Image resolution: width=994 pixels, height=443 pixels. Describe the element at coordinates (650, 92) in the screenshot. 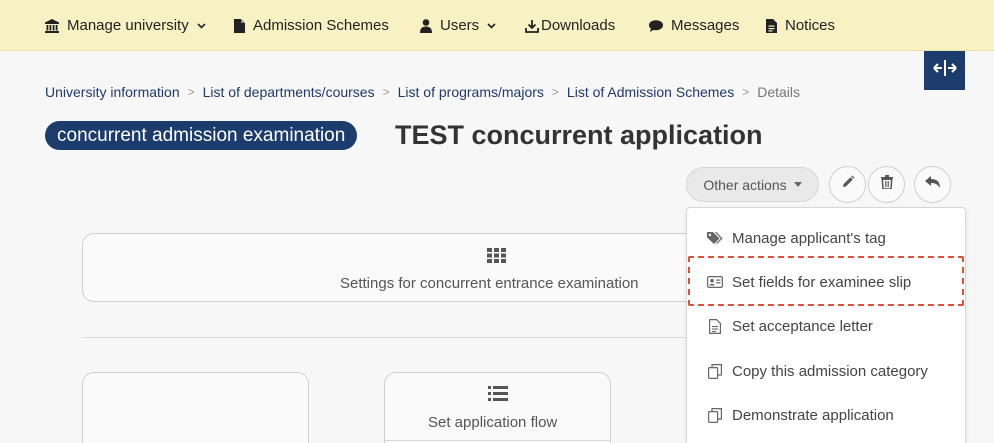

I see `breadcrumb-admission-schemes: List of Admission Schemes` at that location.